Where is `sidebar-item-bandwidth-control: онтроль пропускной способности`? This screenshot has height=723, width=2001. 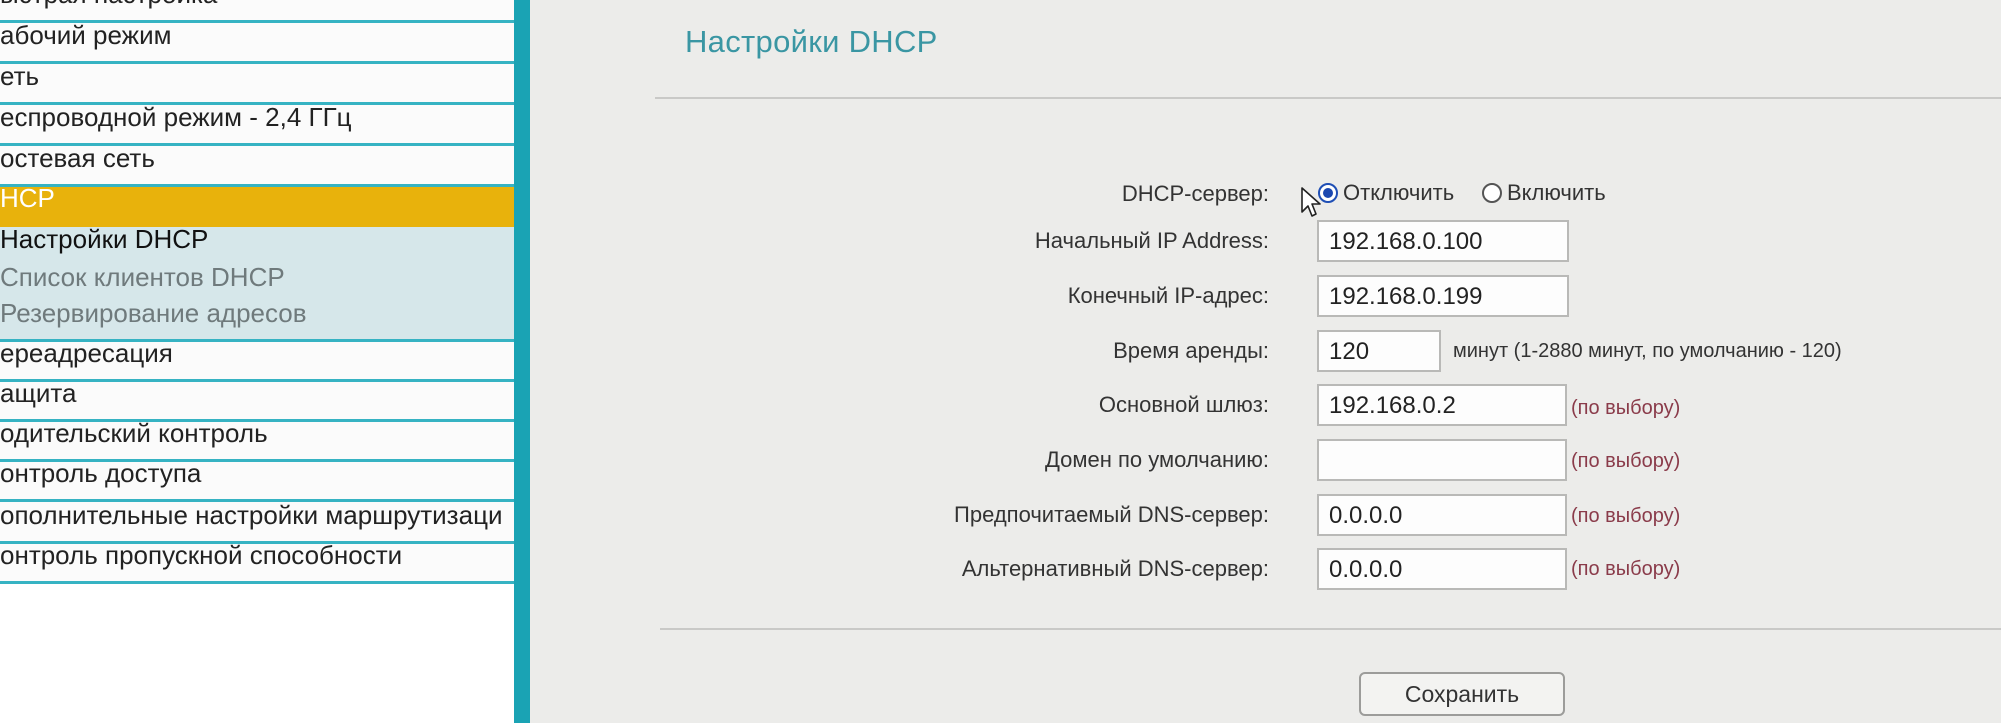 sidebar-item-bandwidth-control: онтроль пропускной способности is located at coordinates (257, 564).